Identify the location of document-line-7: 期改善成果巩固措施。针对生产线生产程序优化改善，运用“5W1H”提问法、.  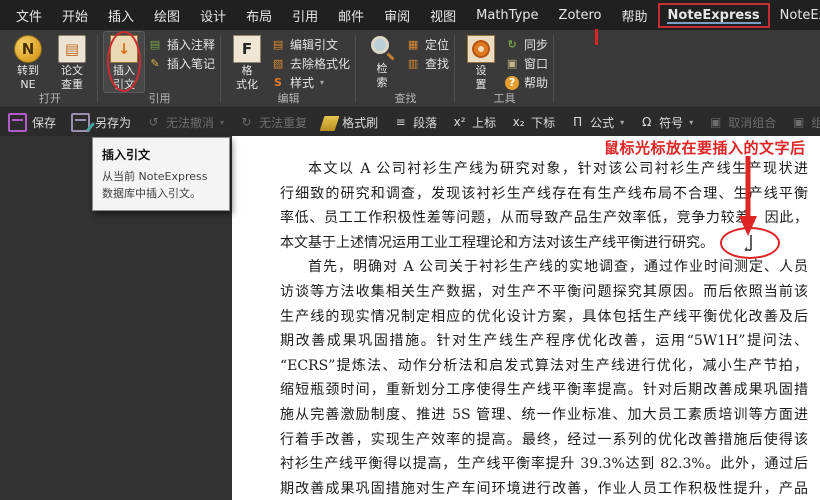
(544, 341).